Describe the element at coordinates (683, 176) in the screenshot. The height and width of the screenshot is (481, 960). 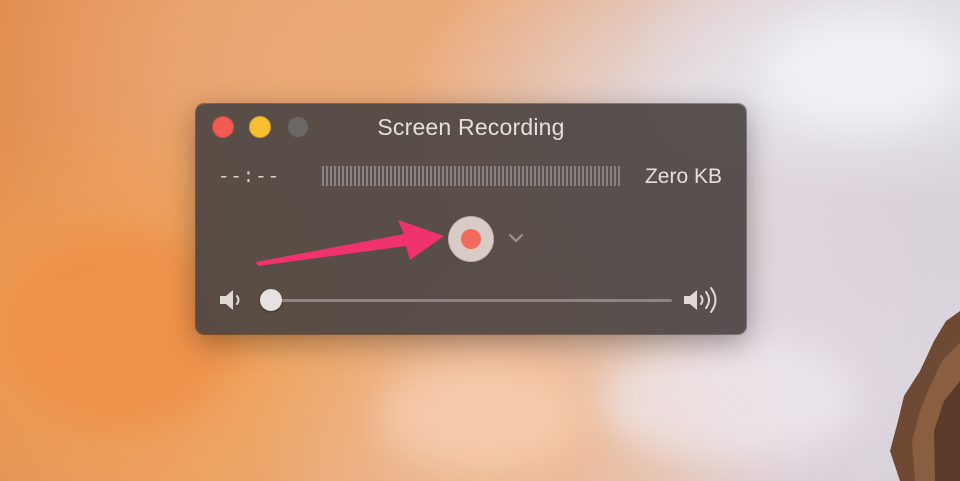
I see `file-size-label: Zero KB` at that location.